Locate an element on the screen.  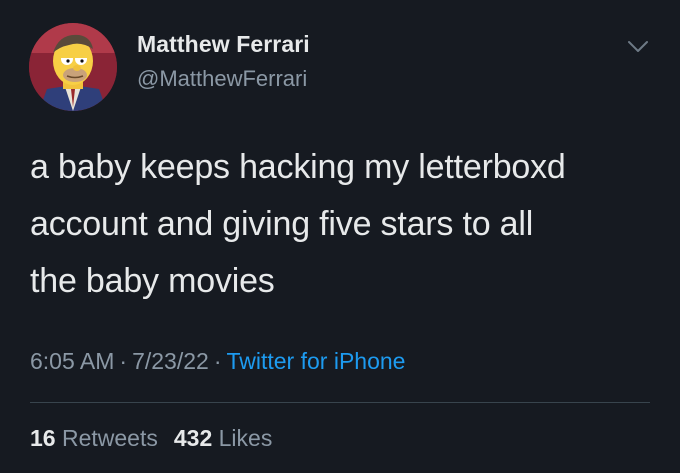
author-handle: @MatthewFerrari is located at coordinates (222, 79).